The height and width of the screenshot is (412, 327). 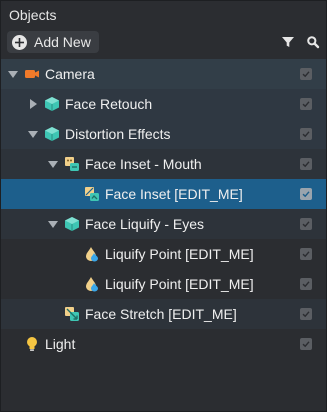 What do you see at coordinates (33, 104) in the screenshot?
I see `collapse-arrow-icon` at bounding box center [33, 104].